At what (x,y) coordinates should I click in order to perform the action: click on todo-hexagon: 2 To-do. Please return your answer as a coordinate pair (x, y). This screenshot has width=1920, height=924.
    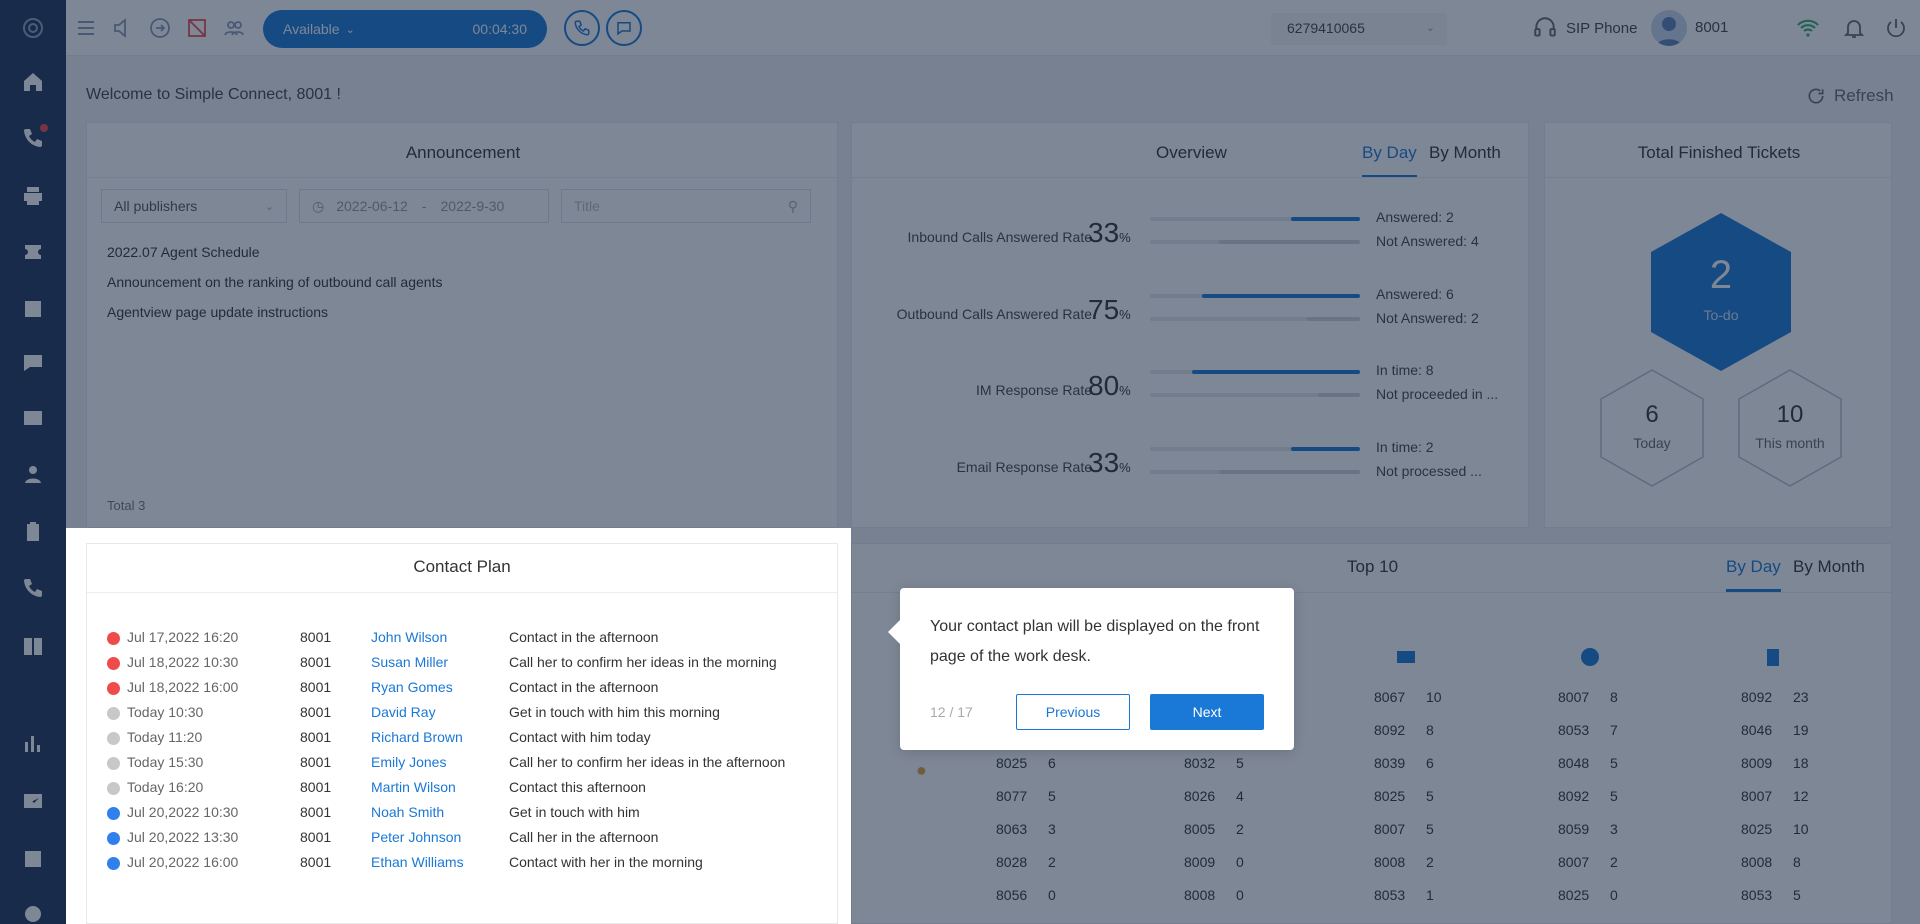
    Looking at the image, I should click on (1721, 292).